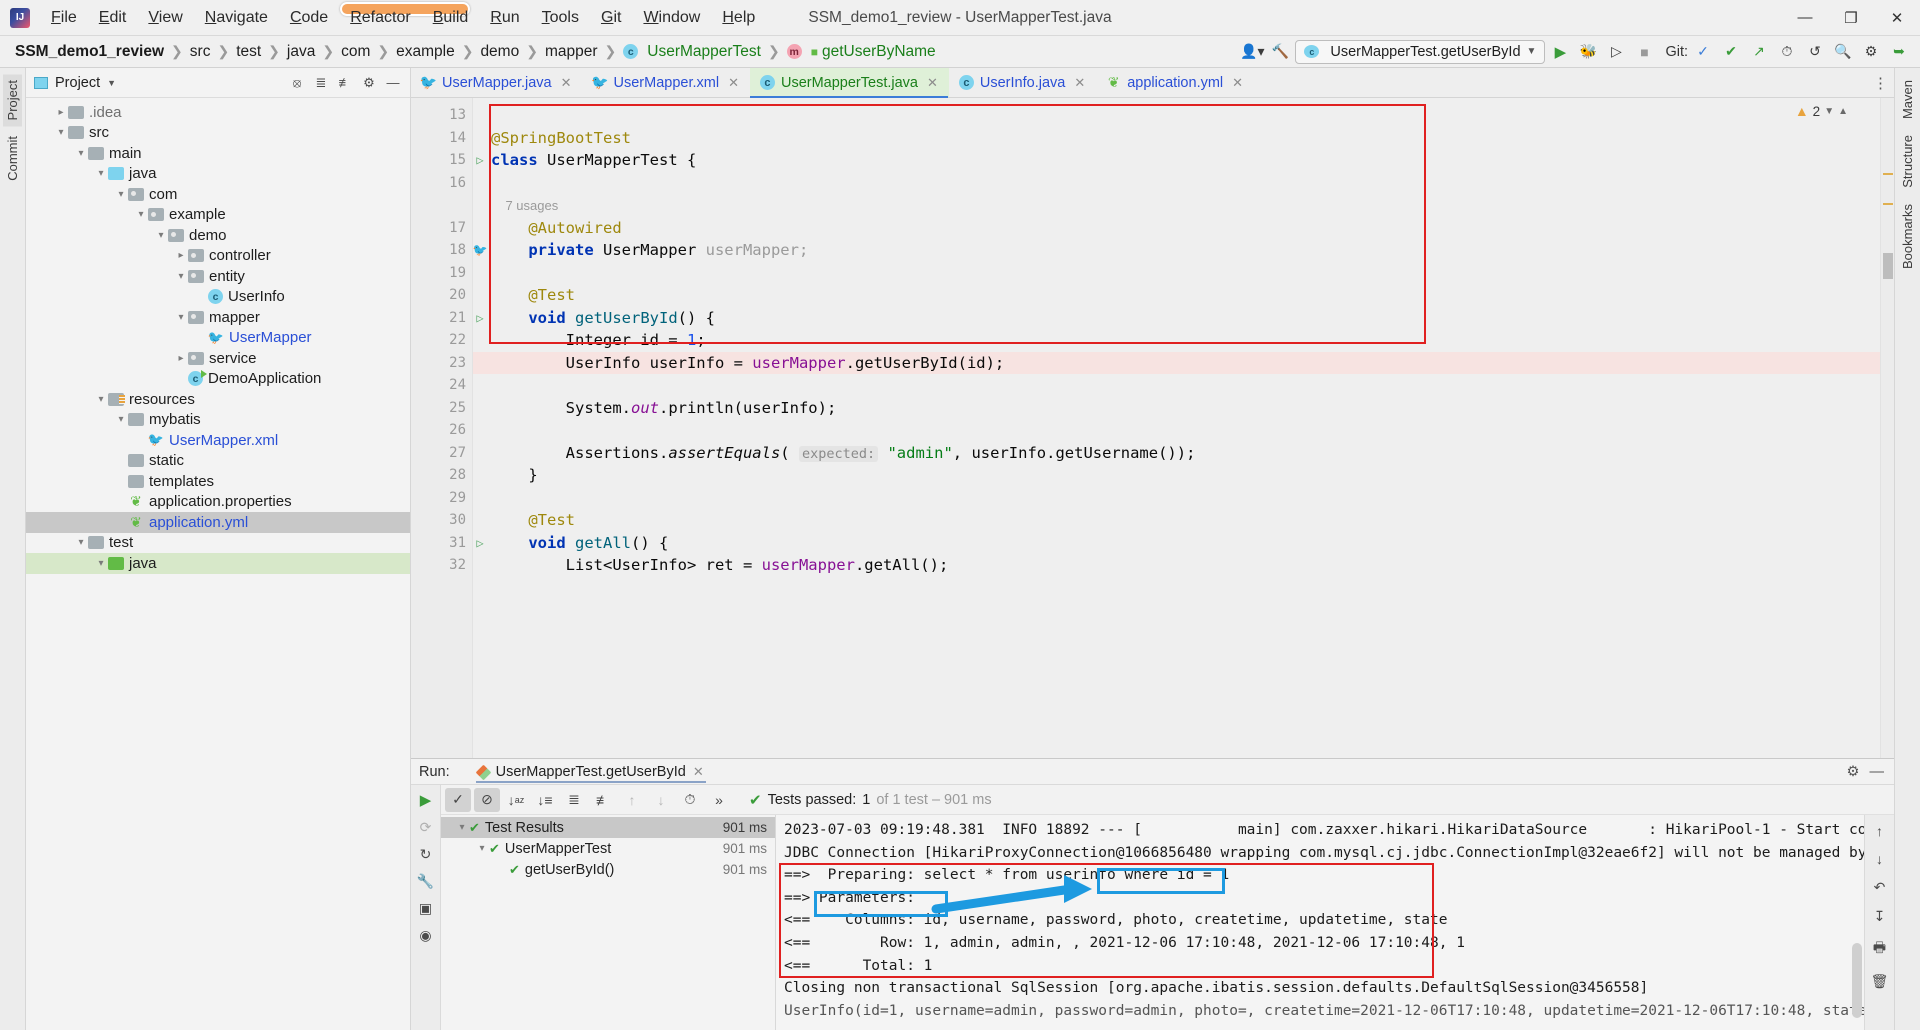 The height and width of the screenshot is (1030, 1920). I want to click on test-tree-node-test-results: ▾ ✔ Test Results 901 ms, so click(608, 827).